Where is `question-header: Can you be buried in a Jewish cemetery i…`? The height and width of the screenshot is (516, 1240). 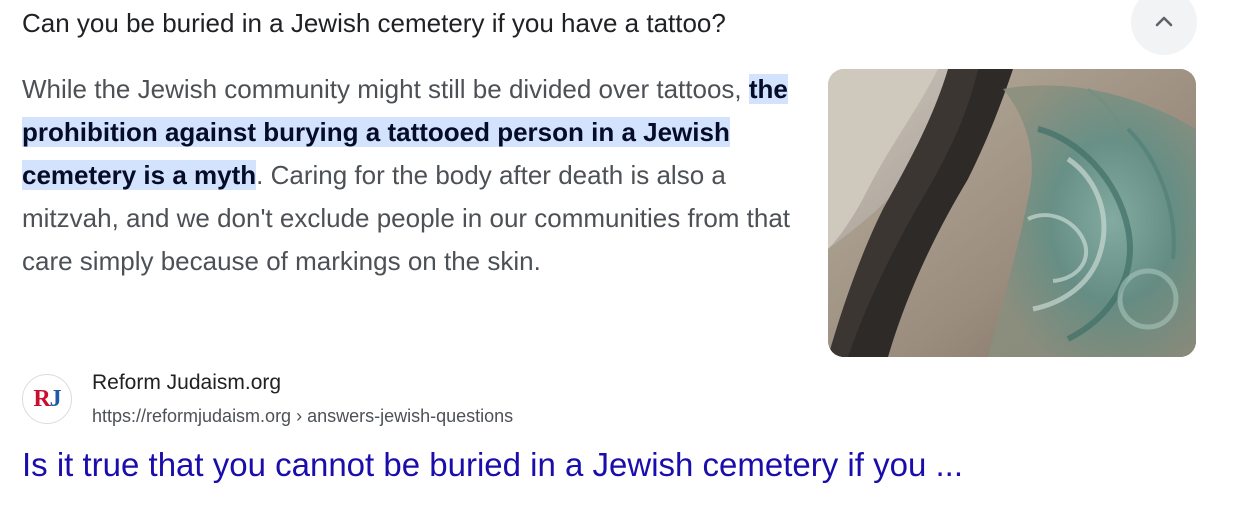
question-header: Can you be buried in a Jewish cemetery i… is located at coordinates (620, 28).